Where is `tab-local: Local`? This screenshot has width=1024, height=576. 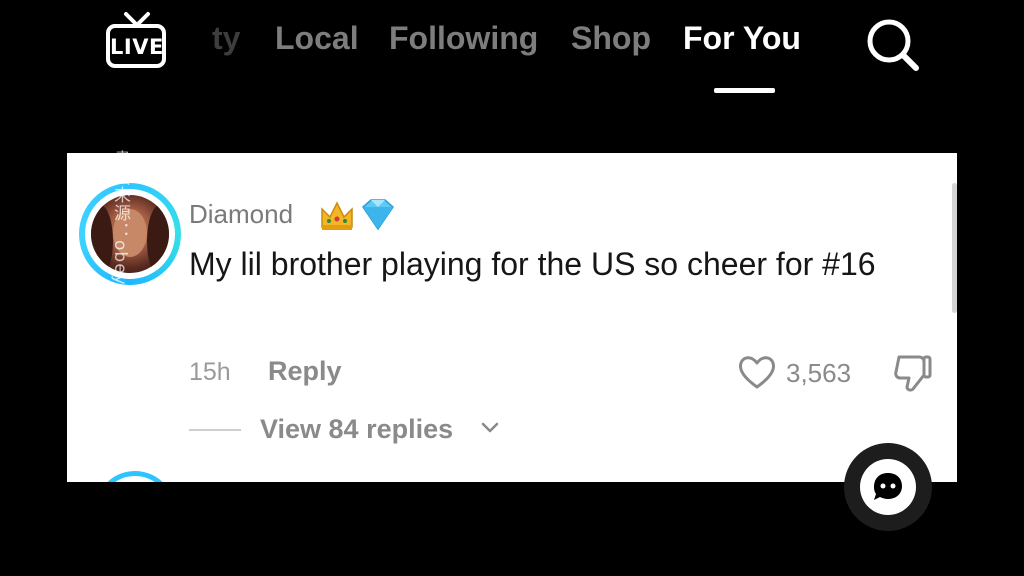
tab-local: Local is located at coordinates (317, 38).